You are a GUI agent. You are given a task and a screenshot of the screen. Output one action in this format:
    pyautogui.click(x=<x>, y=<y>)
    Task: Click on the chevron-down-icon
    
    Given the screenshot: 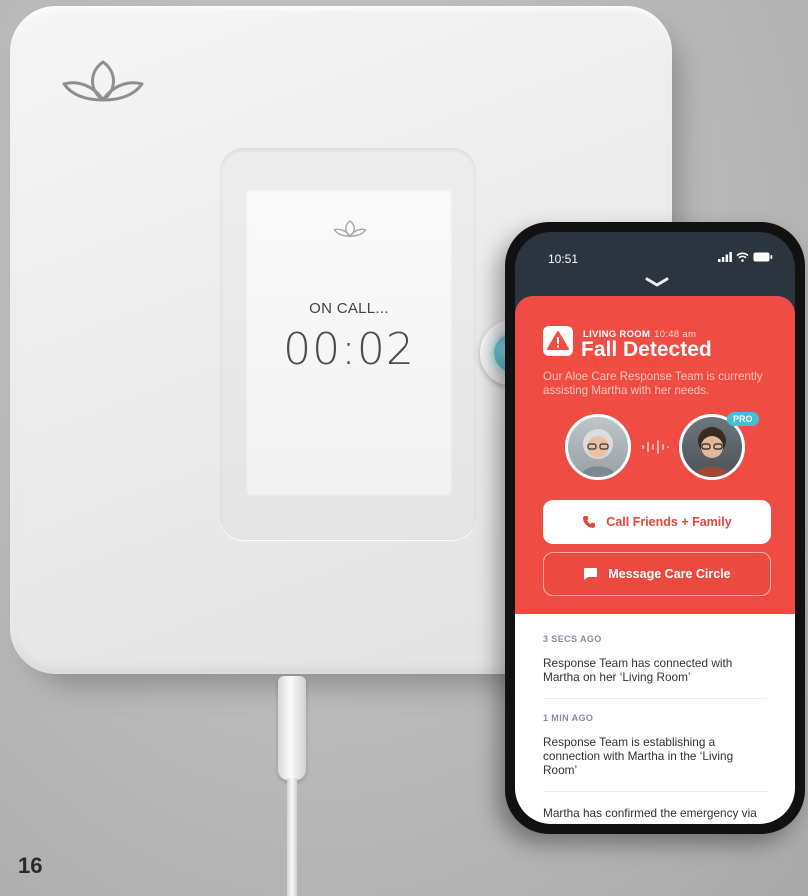 What is the action you would take?
    pyautogui.click(x=657, y=282)
    